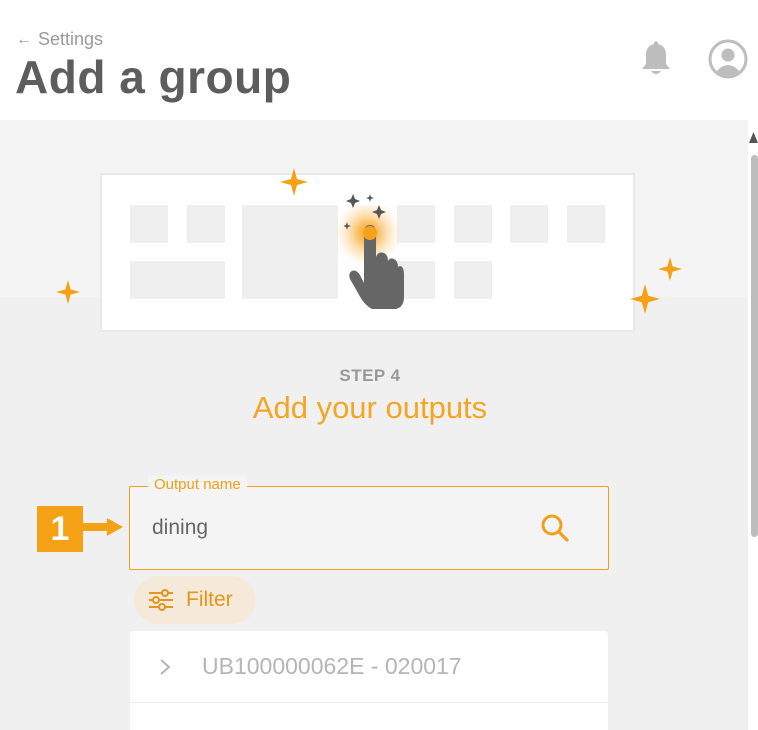  Describe the element at coordinates (103, 527) in the screenshot. I see `callout-arrow-icon` at that location.